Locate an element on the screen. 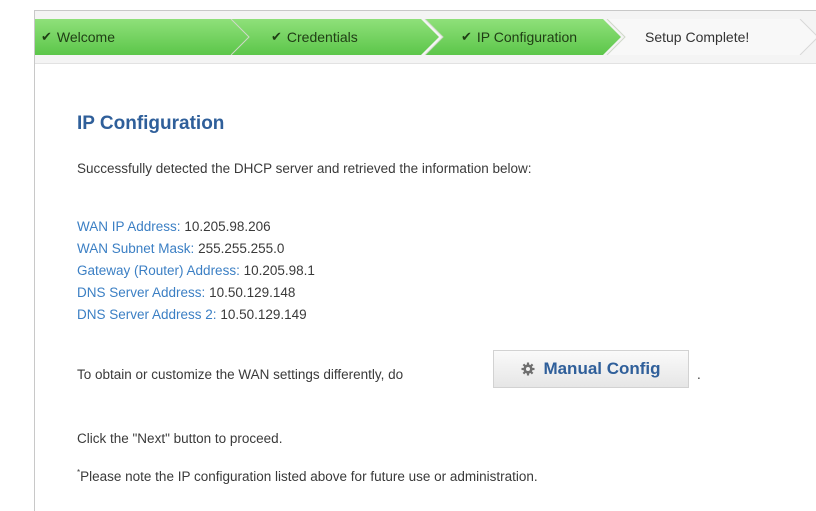 The width and height of the screenshot is (816, 511). field-value: 10.50.129.149 is located at coordinates (263, 314).